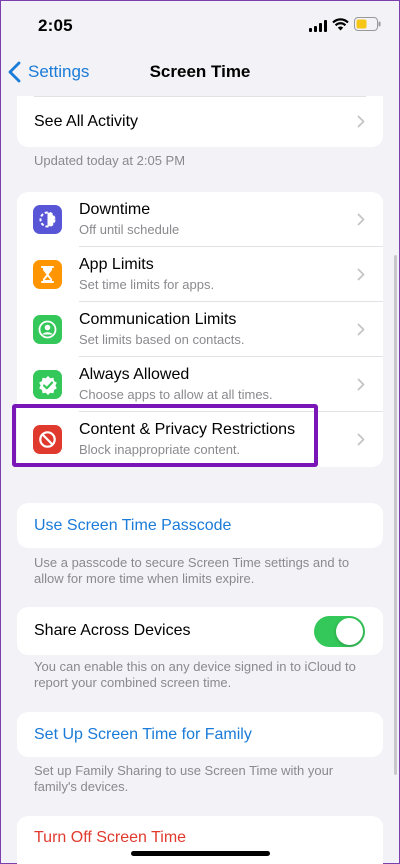 This screenshot has height=864, width=400. I want to click on always-allowed-title: Always Allowed, so click(134, 374).